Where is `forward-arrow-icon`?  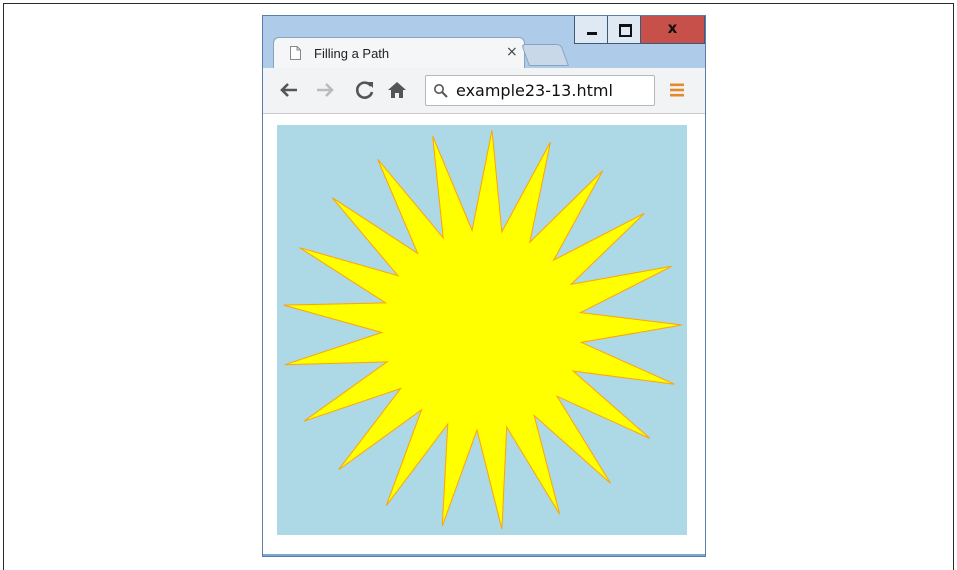 forward-arrow-icon is located at coordinates (325, 90).